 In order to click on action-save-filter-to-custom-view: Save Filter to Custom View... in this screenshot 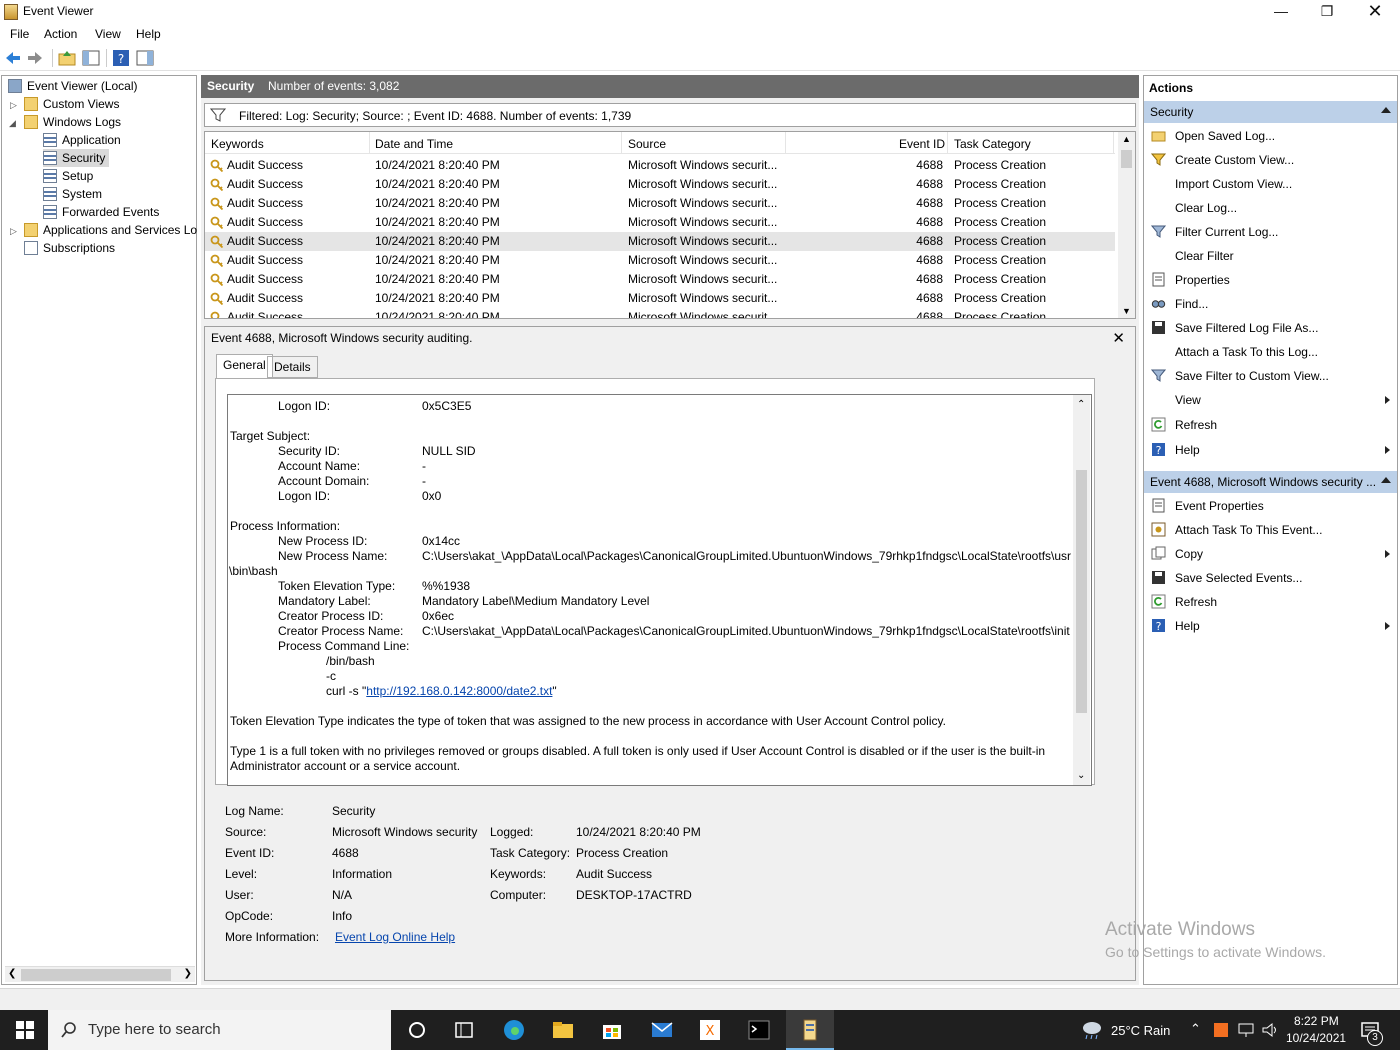, I will do `click(1270, 376)`.